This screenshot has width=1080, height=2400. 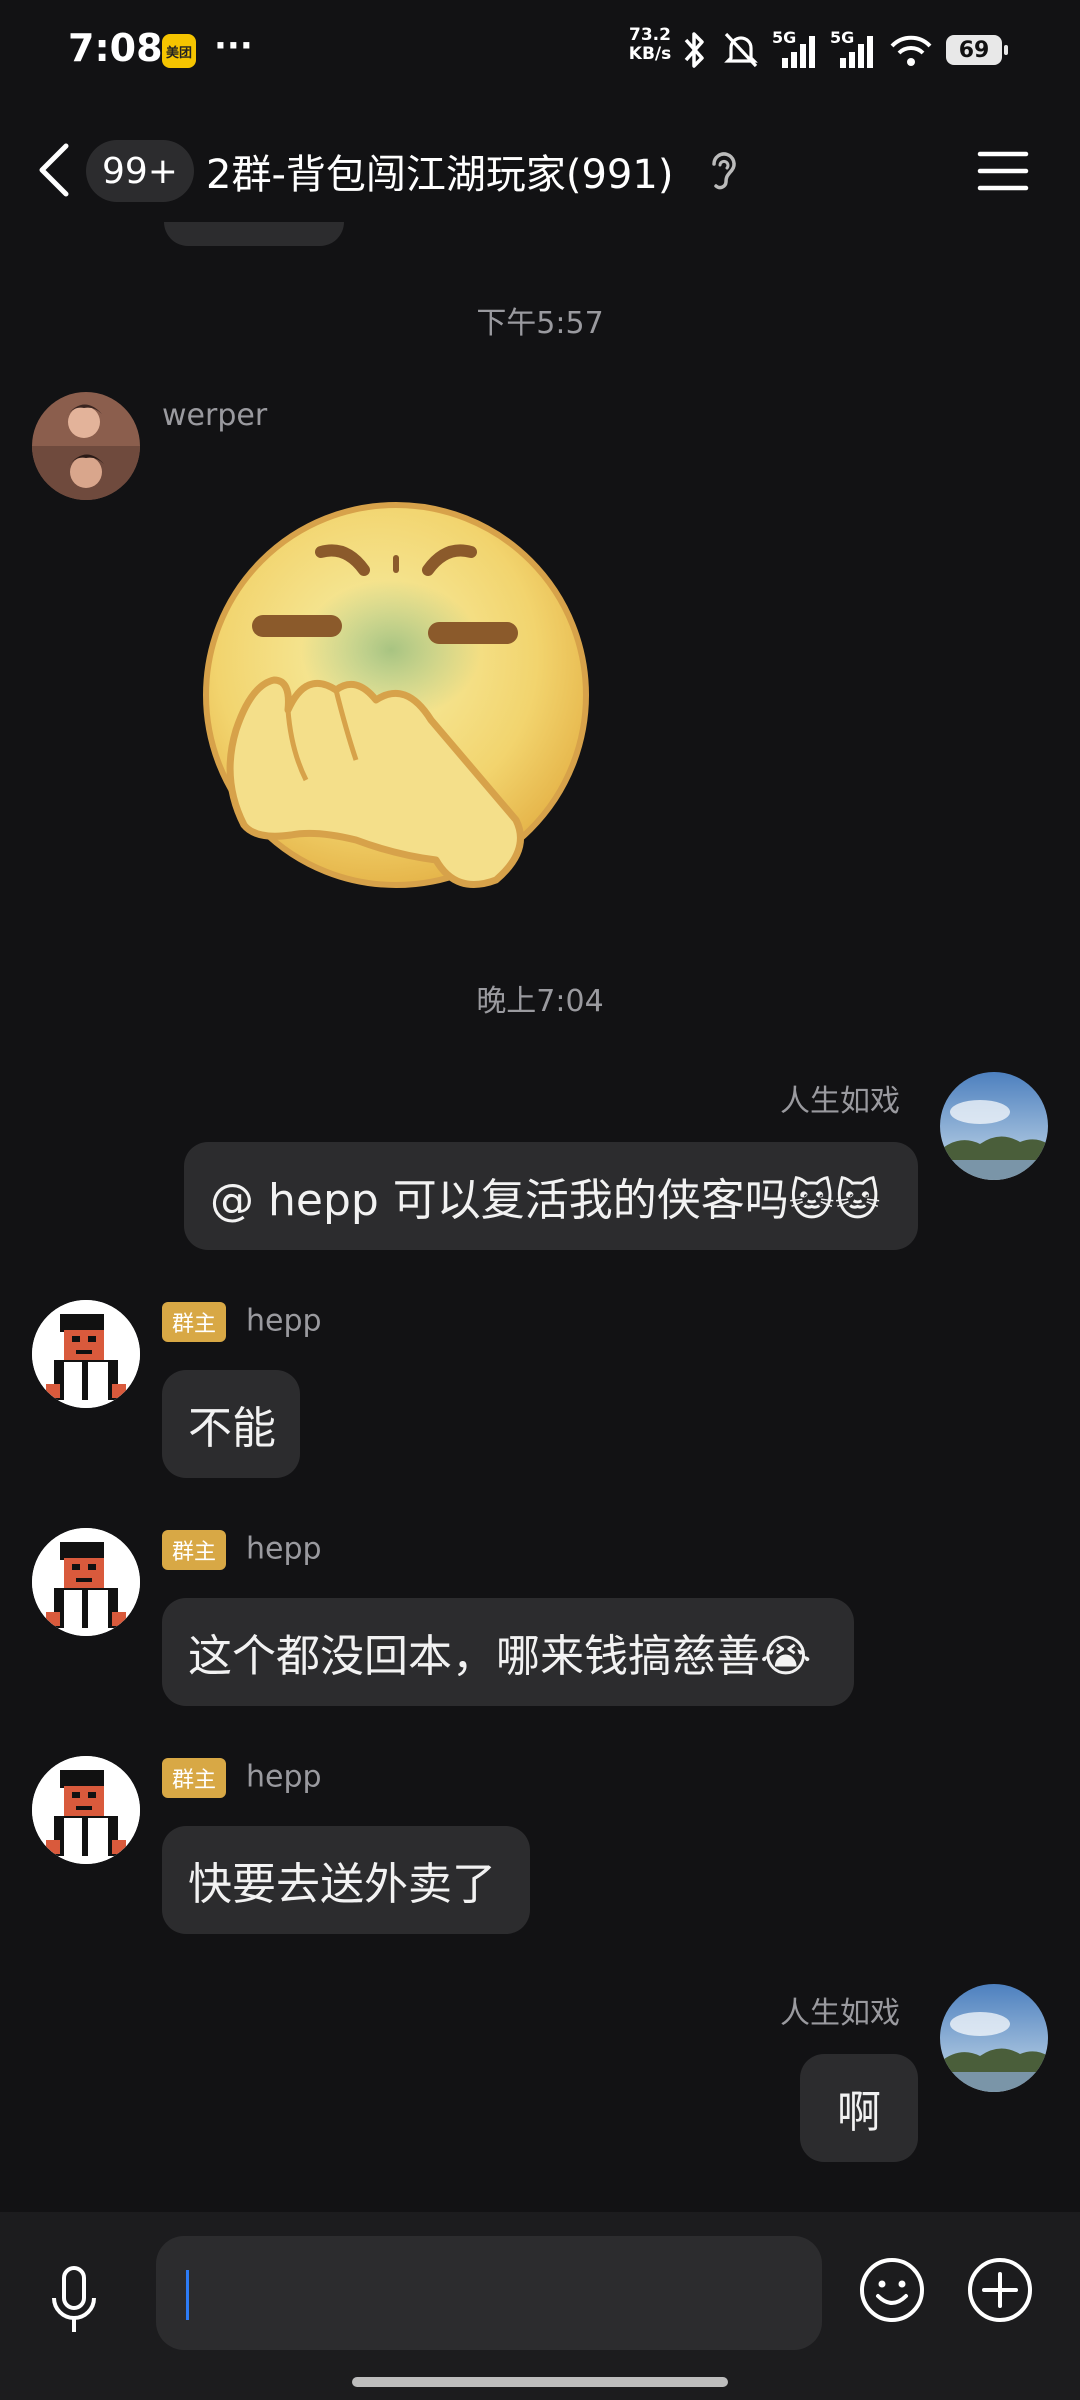 What do you see at coordinates (540, 323) in the screenshot?
I see `timestamp: 下午5:57` at bounding box center [540, 323].